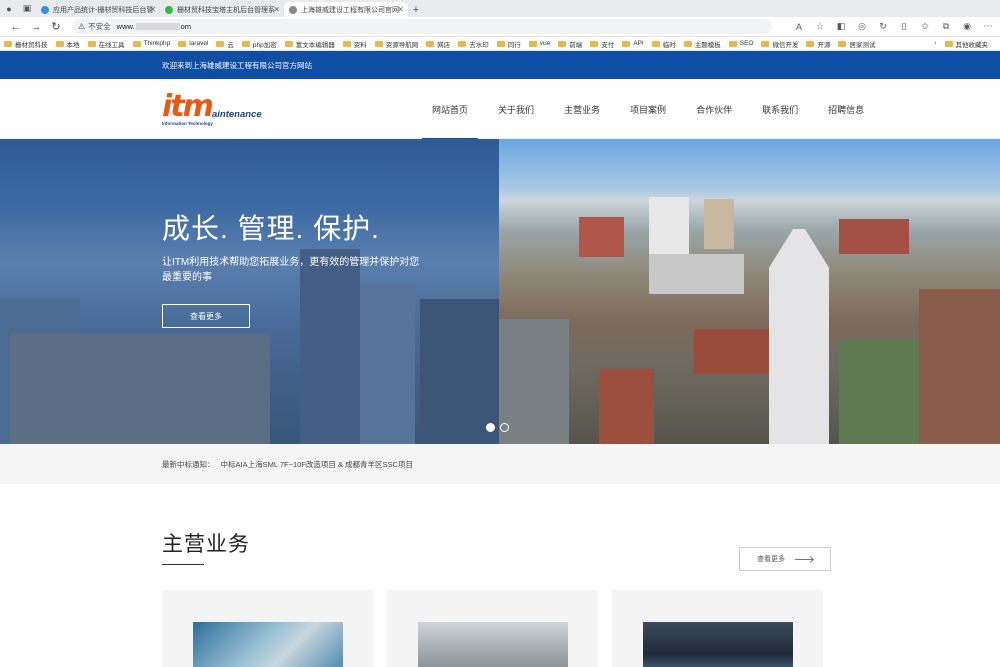 The height and width of the screenshot is (667, 1000). I want to click on logo-main: itm, so click(188, 106).